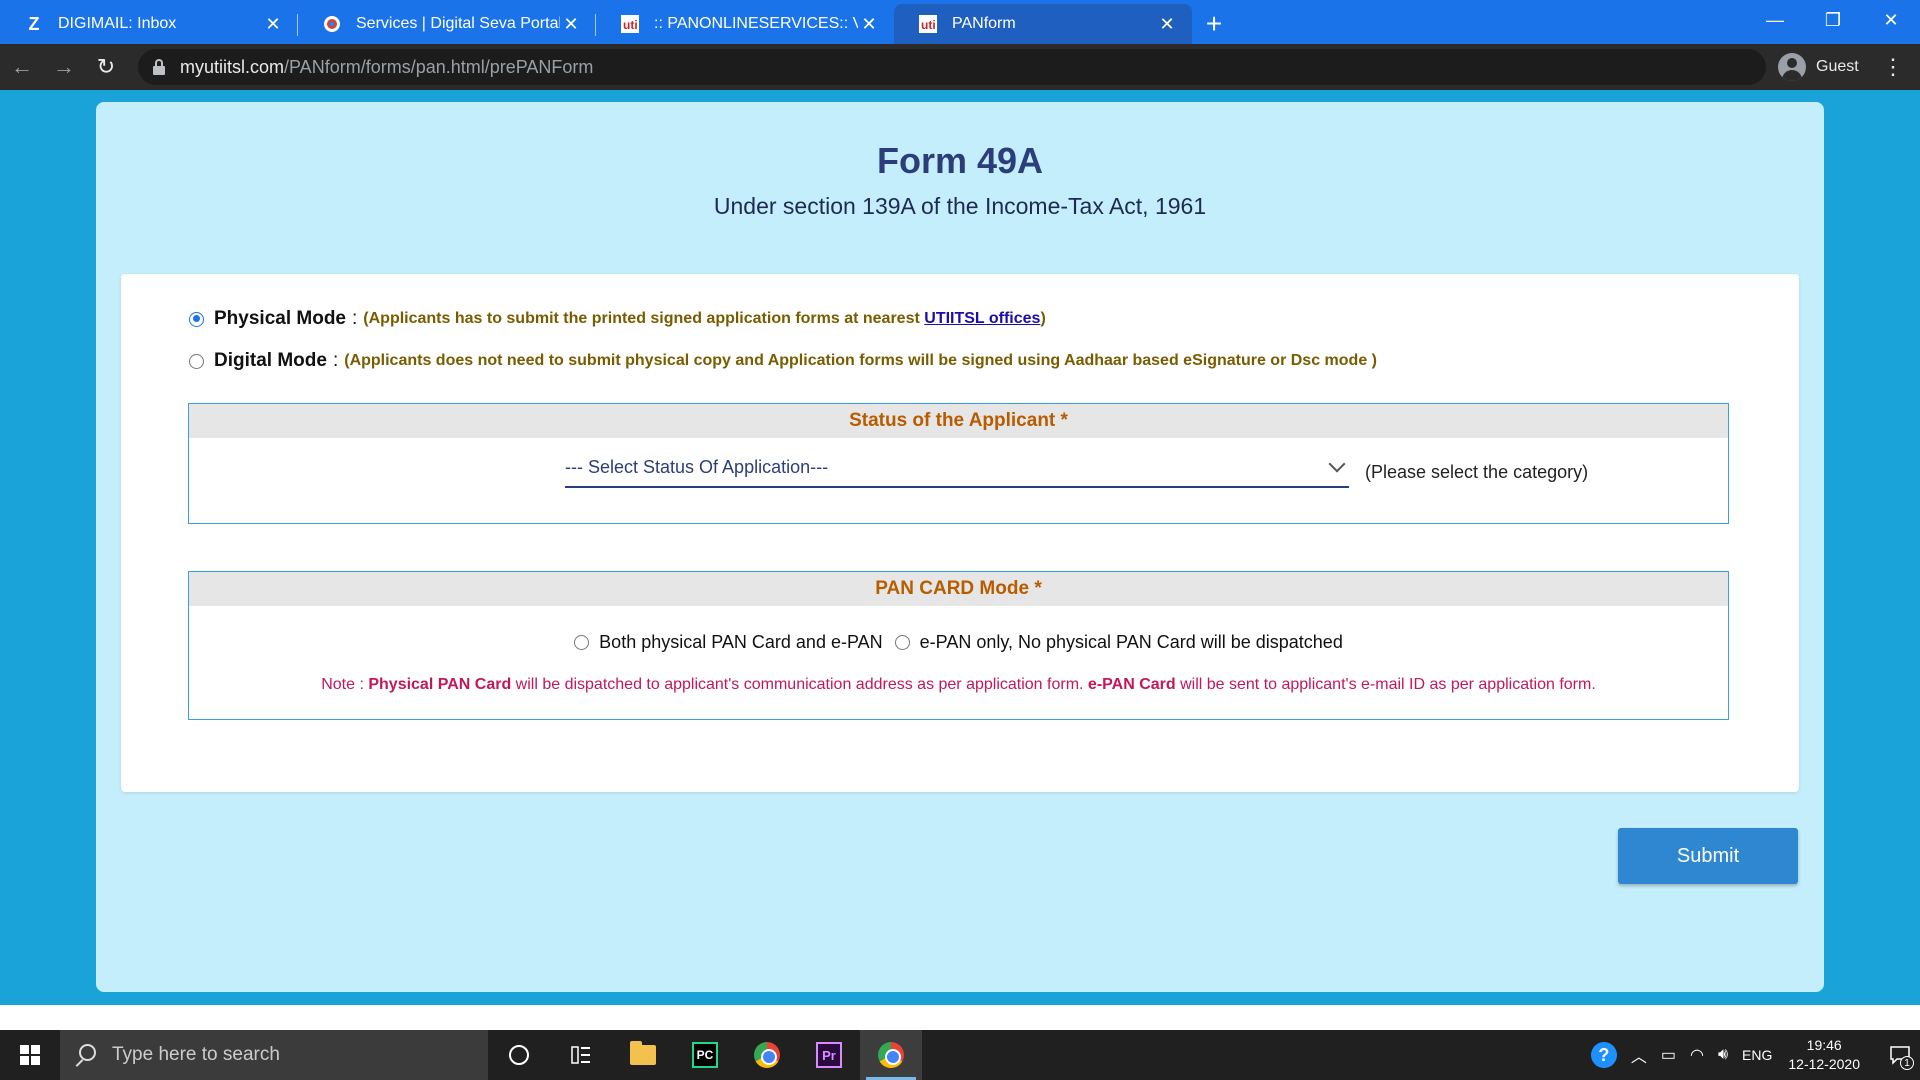 This screenshot has height=1080, width=1920. What do you see at coordinates (196, 361) in the screenshot?
I see `digital-mode-radio` at bounding box center [196, 361].